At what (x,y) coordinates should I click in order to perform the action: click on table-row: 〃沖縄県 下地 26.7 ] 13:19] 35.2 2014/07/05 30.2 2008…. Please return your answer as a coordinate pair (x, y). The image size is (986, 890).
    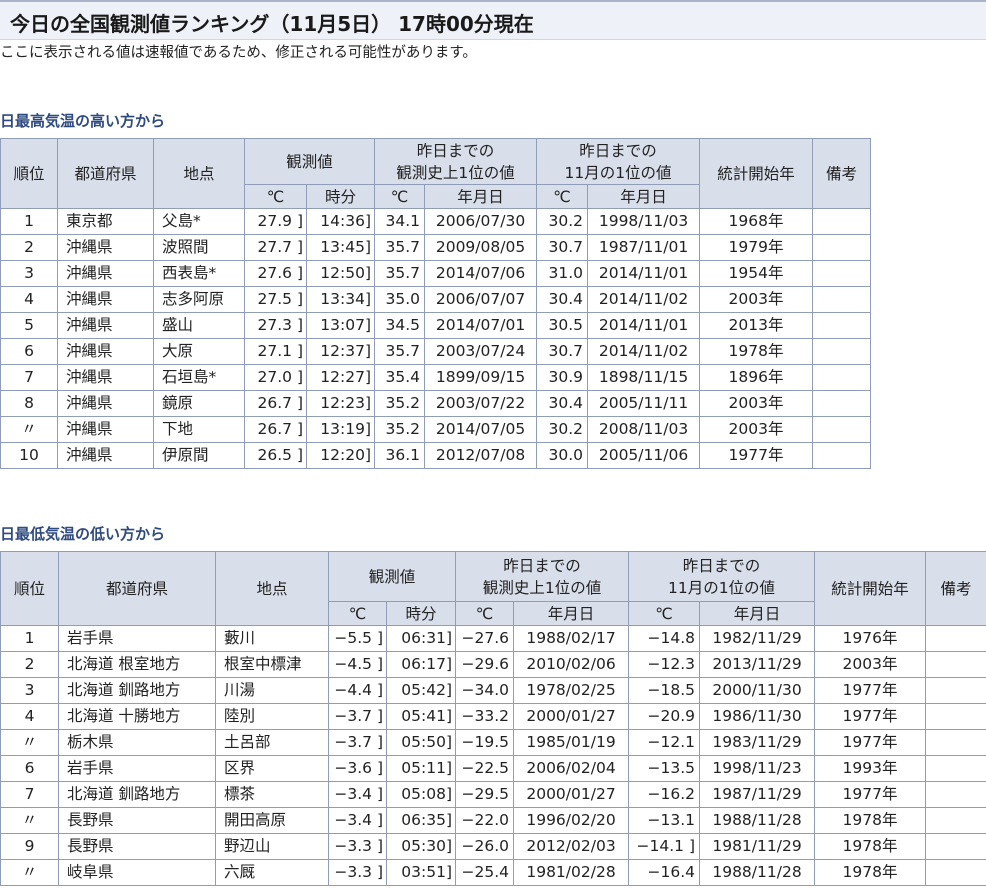
    Looking at the image, I should click on (436, 429).